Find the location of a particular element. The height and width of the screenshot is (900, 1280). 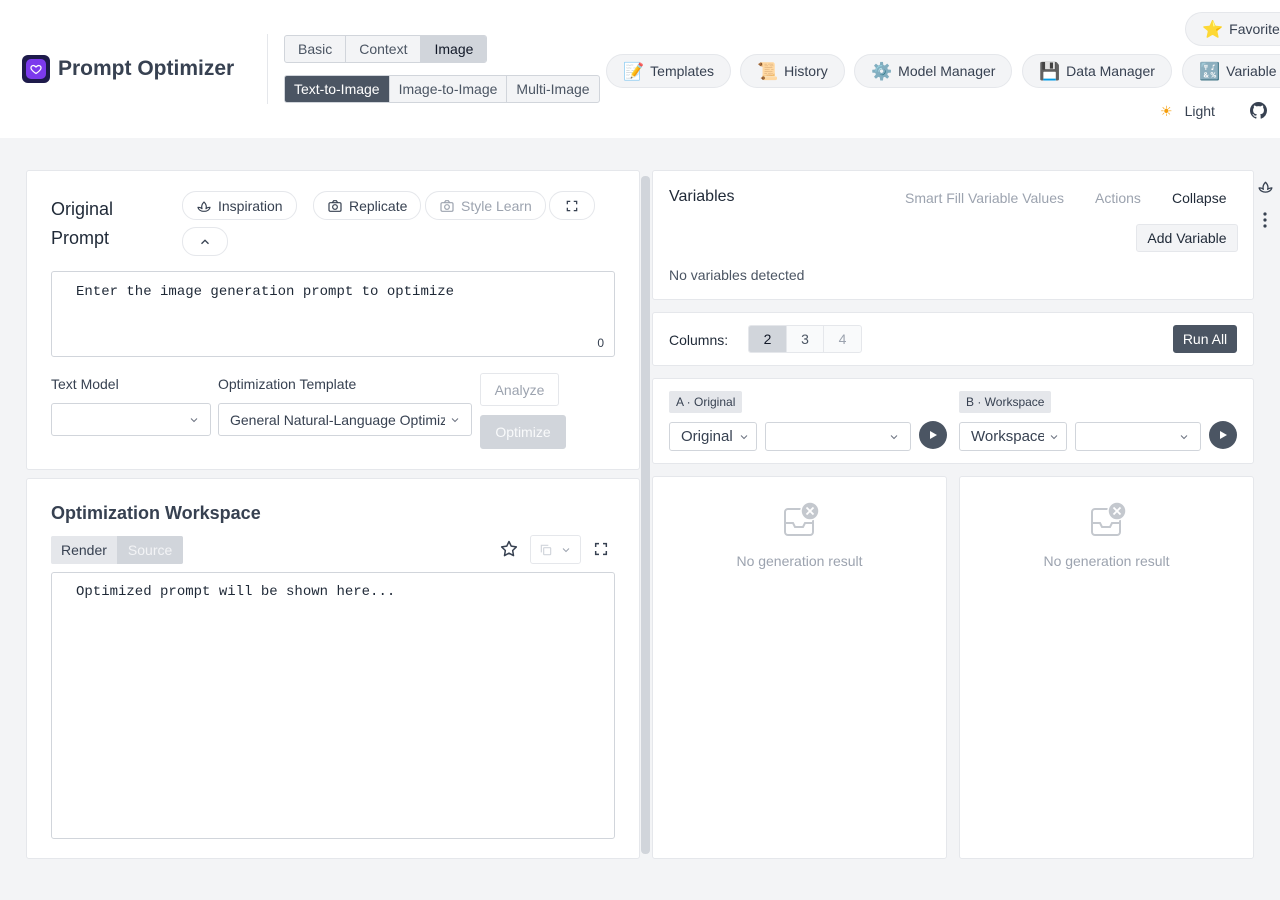

collapse-toggle-button is located at coordinates (205, 241).